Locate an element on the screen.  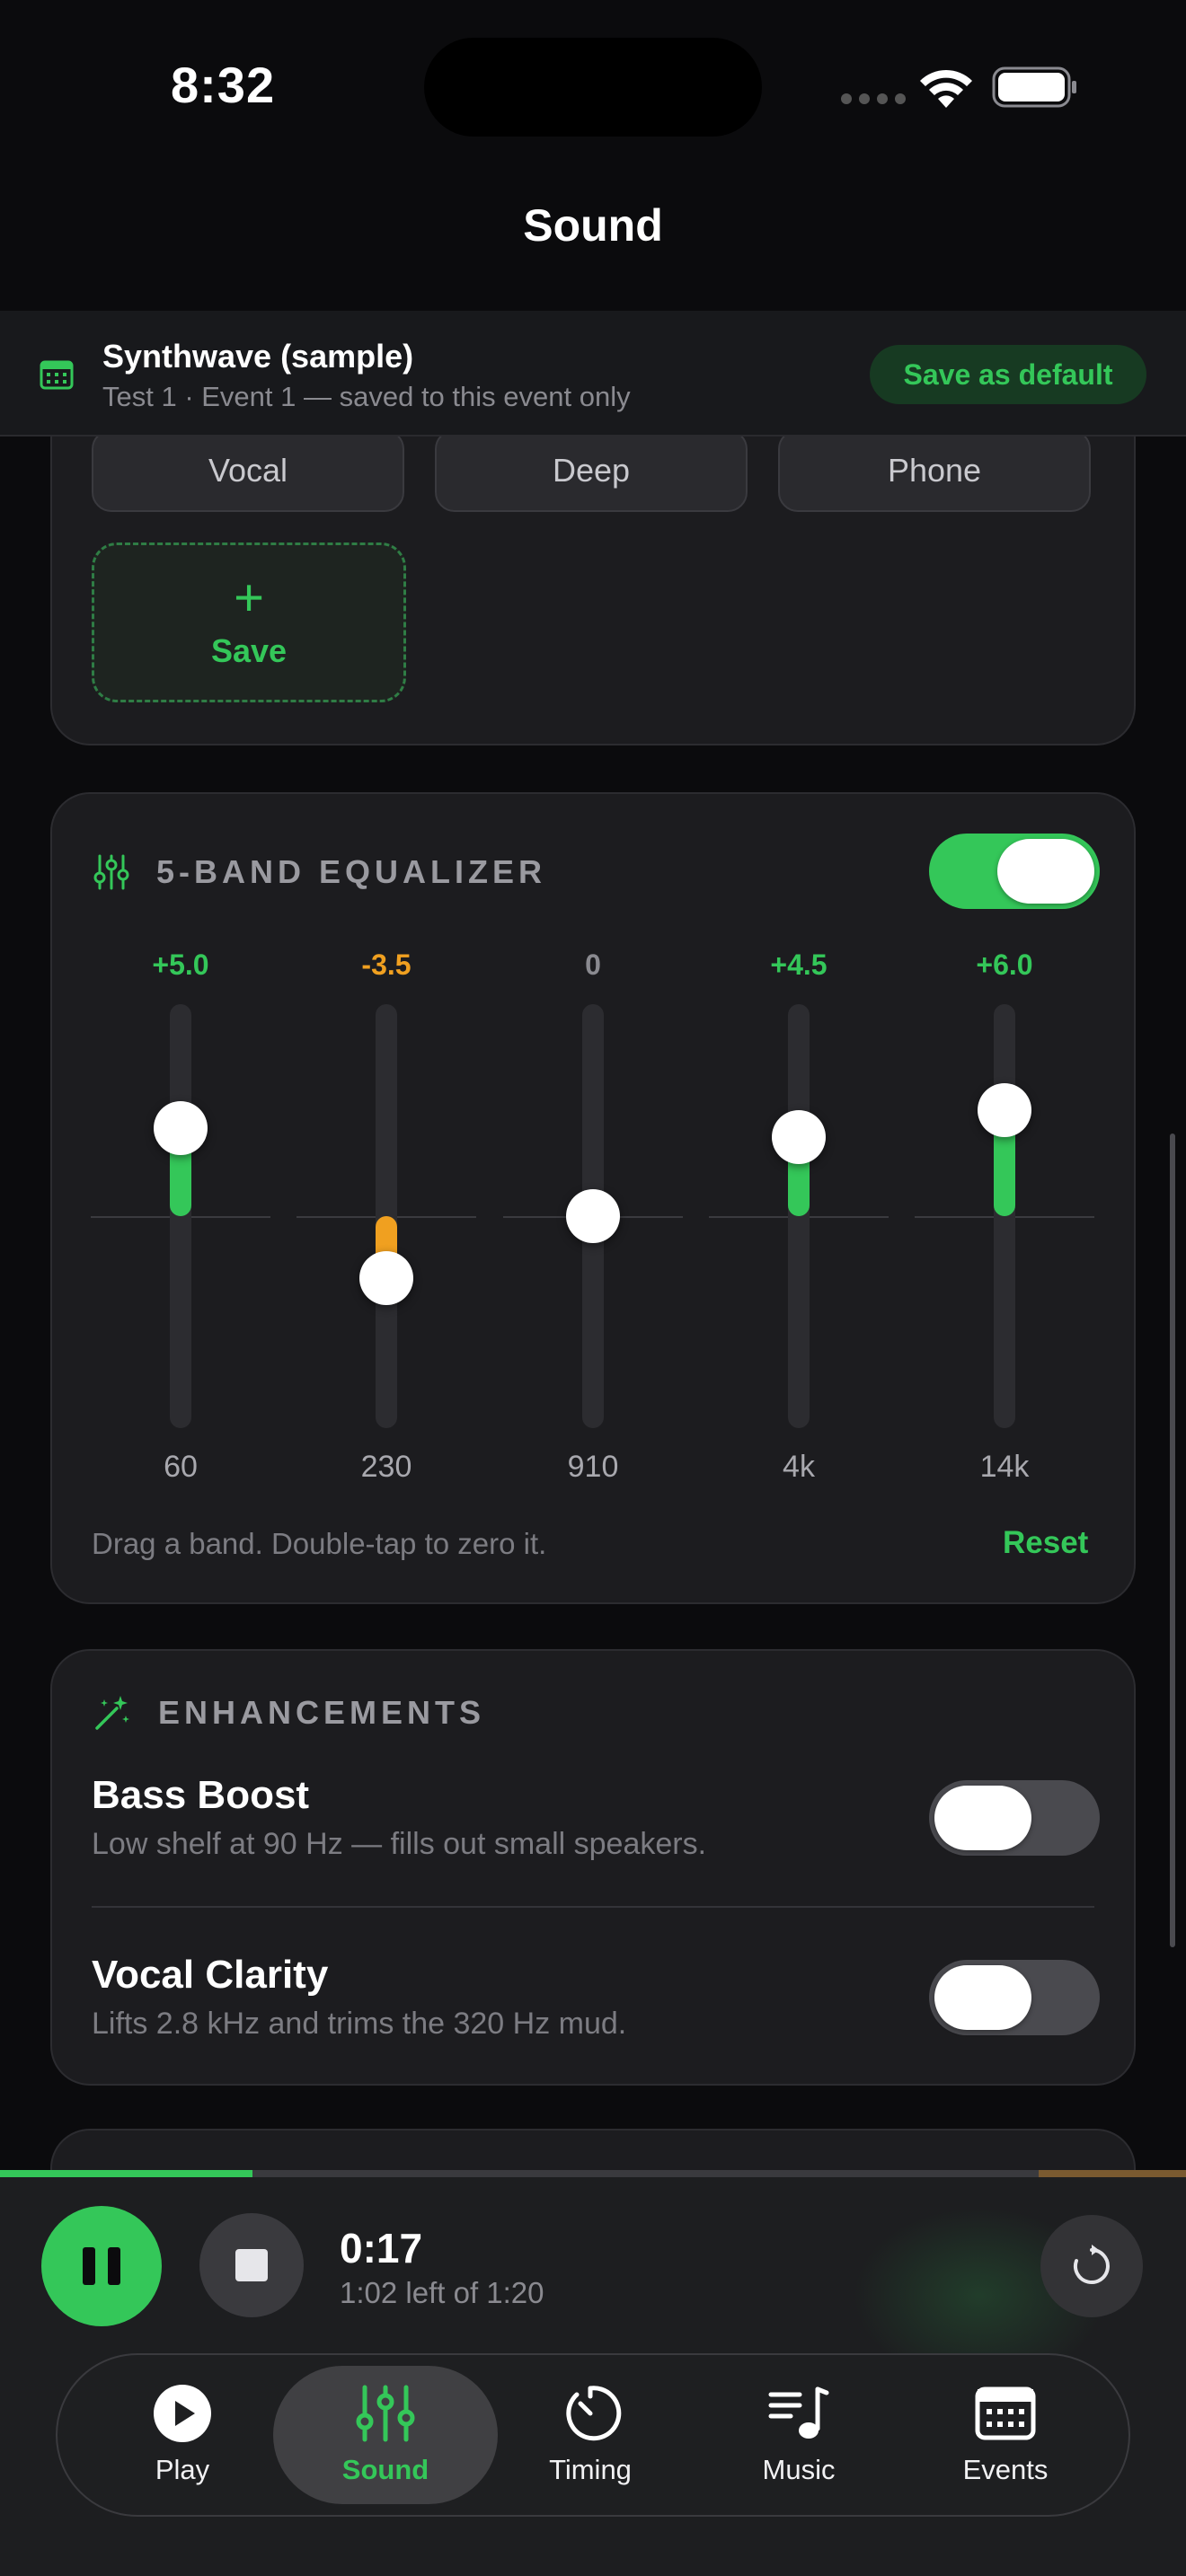
preset-phone-button: Phone is located at coordinates (934, 470).